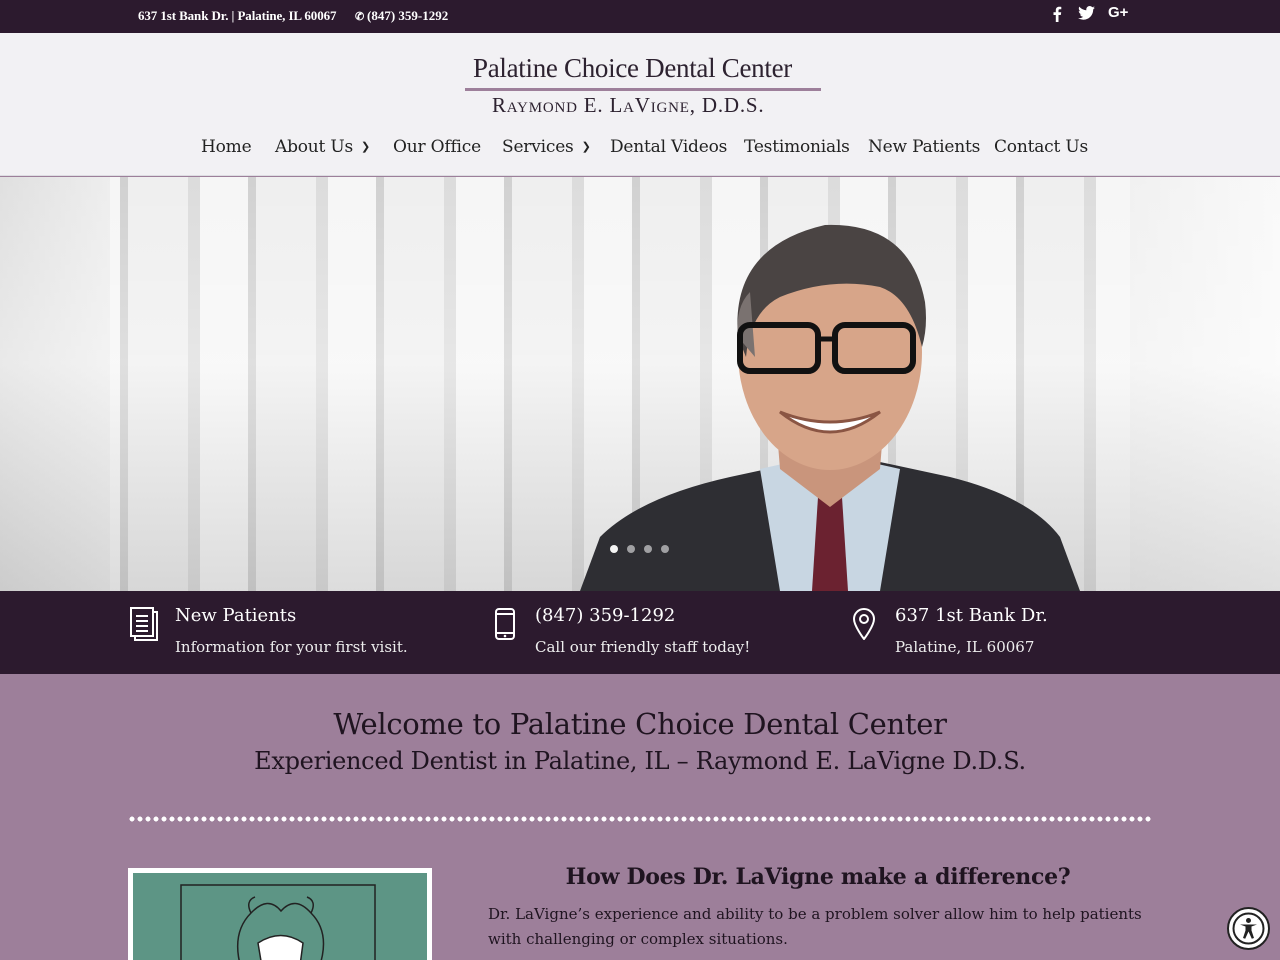 The image size is (1280, 960). I want to click on nav-new-patients-label: New Patients, so click(924, 147).